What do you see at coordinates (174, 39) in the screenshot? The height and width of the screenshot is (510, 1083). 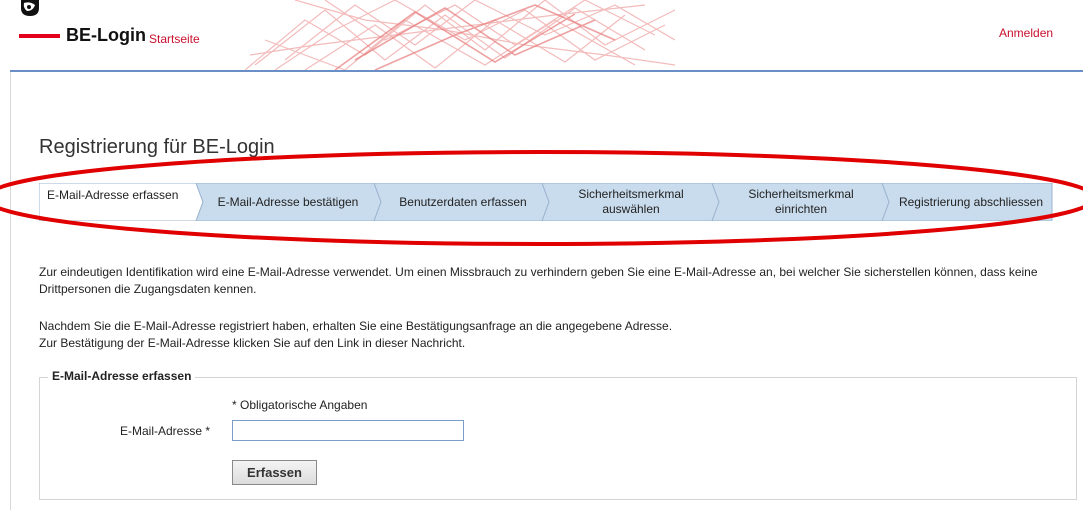 I see `startseite-link: Startseite` at bounding box center [174, 39].